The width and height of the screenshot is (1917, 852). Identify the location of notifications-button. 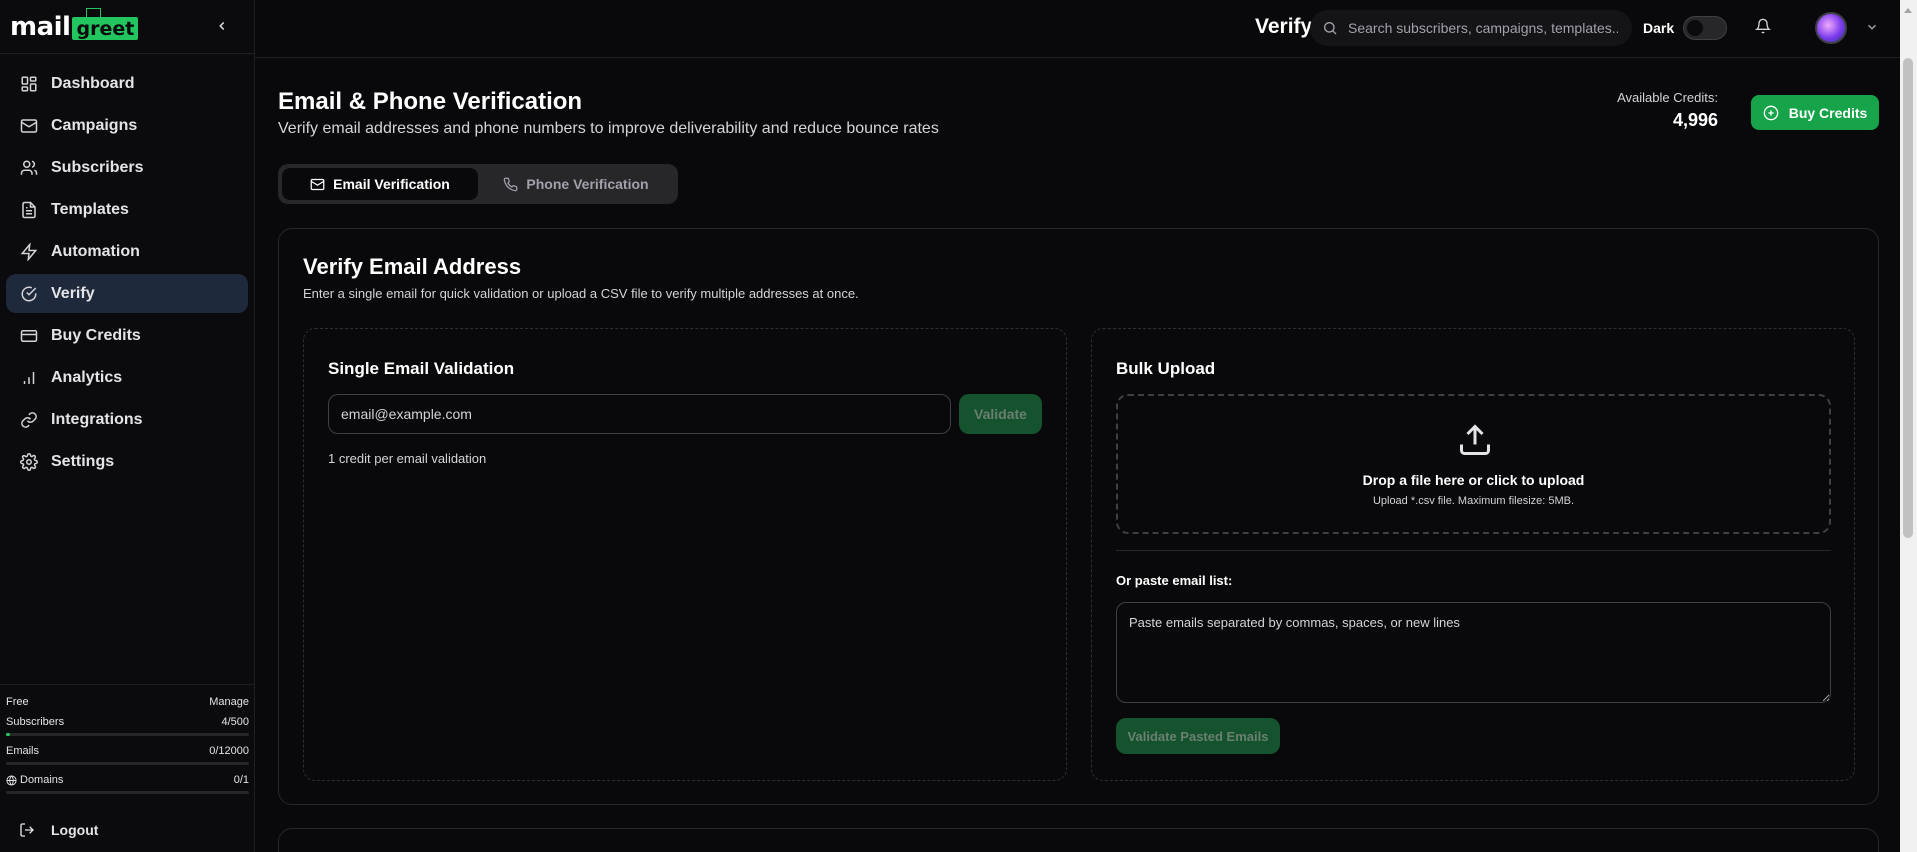
(1763, 28).